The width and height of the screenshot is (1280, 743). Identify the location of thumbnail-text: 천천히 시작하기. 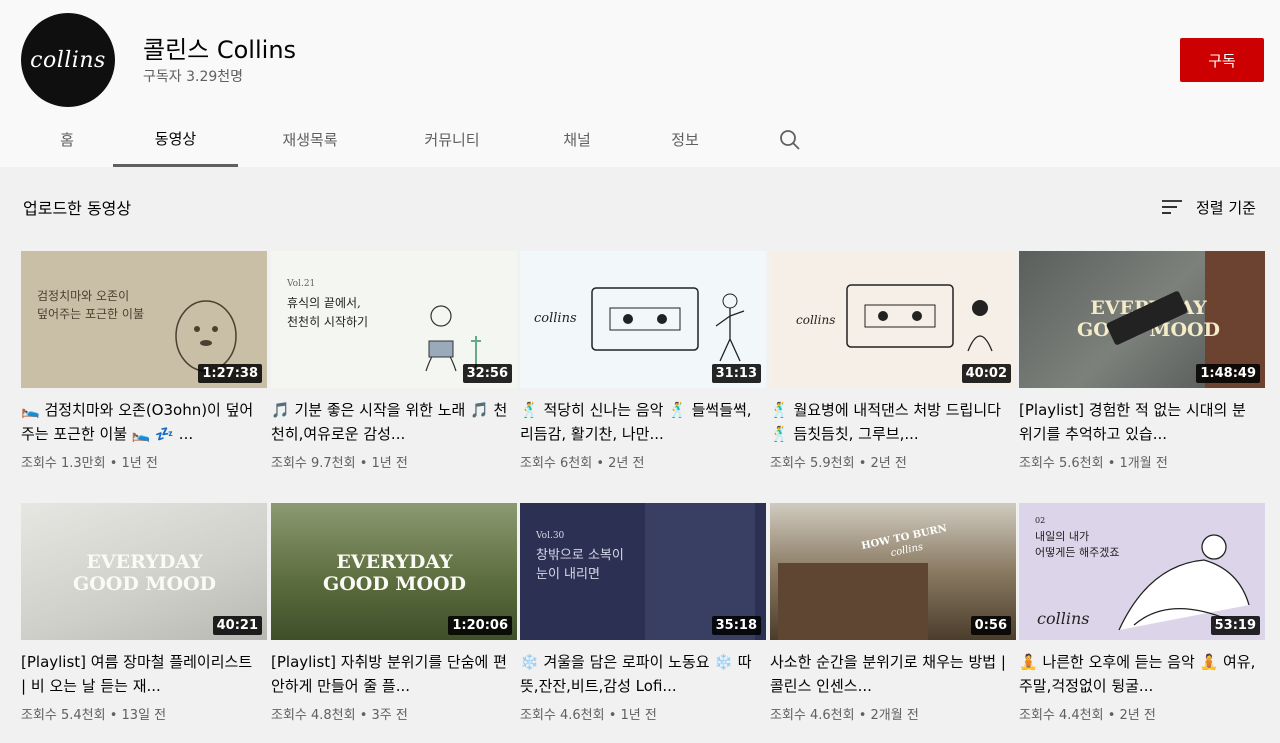
(328, 322).